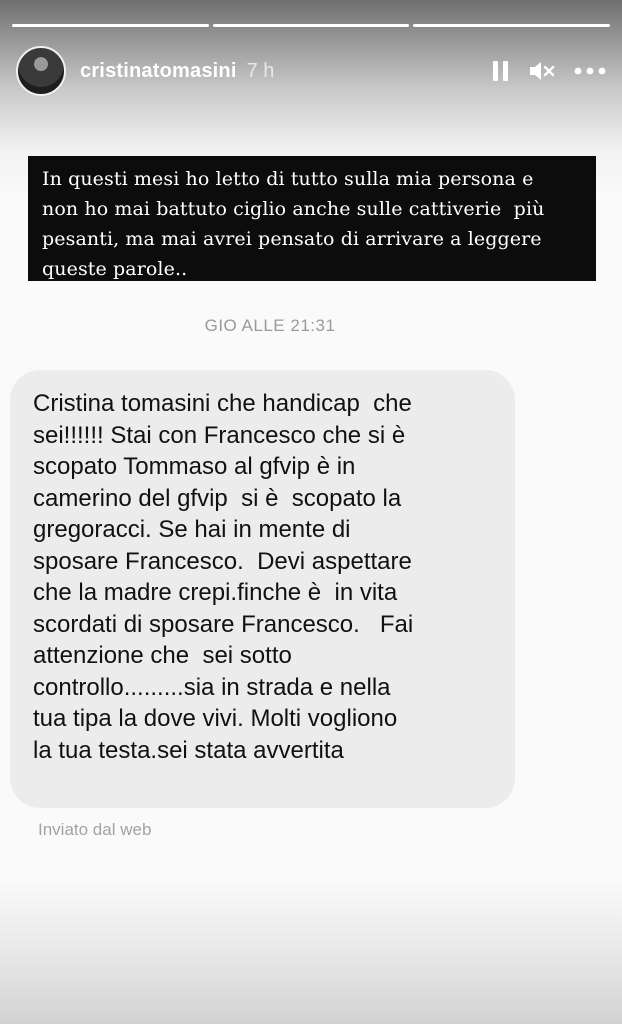 The width and height of the screenshot is (622, 1024). Describe the element at coordinates (194, 466) in the screenshot. I see `message-line: scopato Tommaso al gfvip è in` at that location.